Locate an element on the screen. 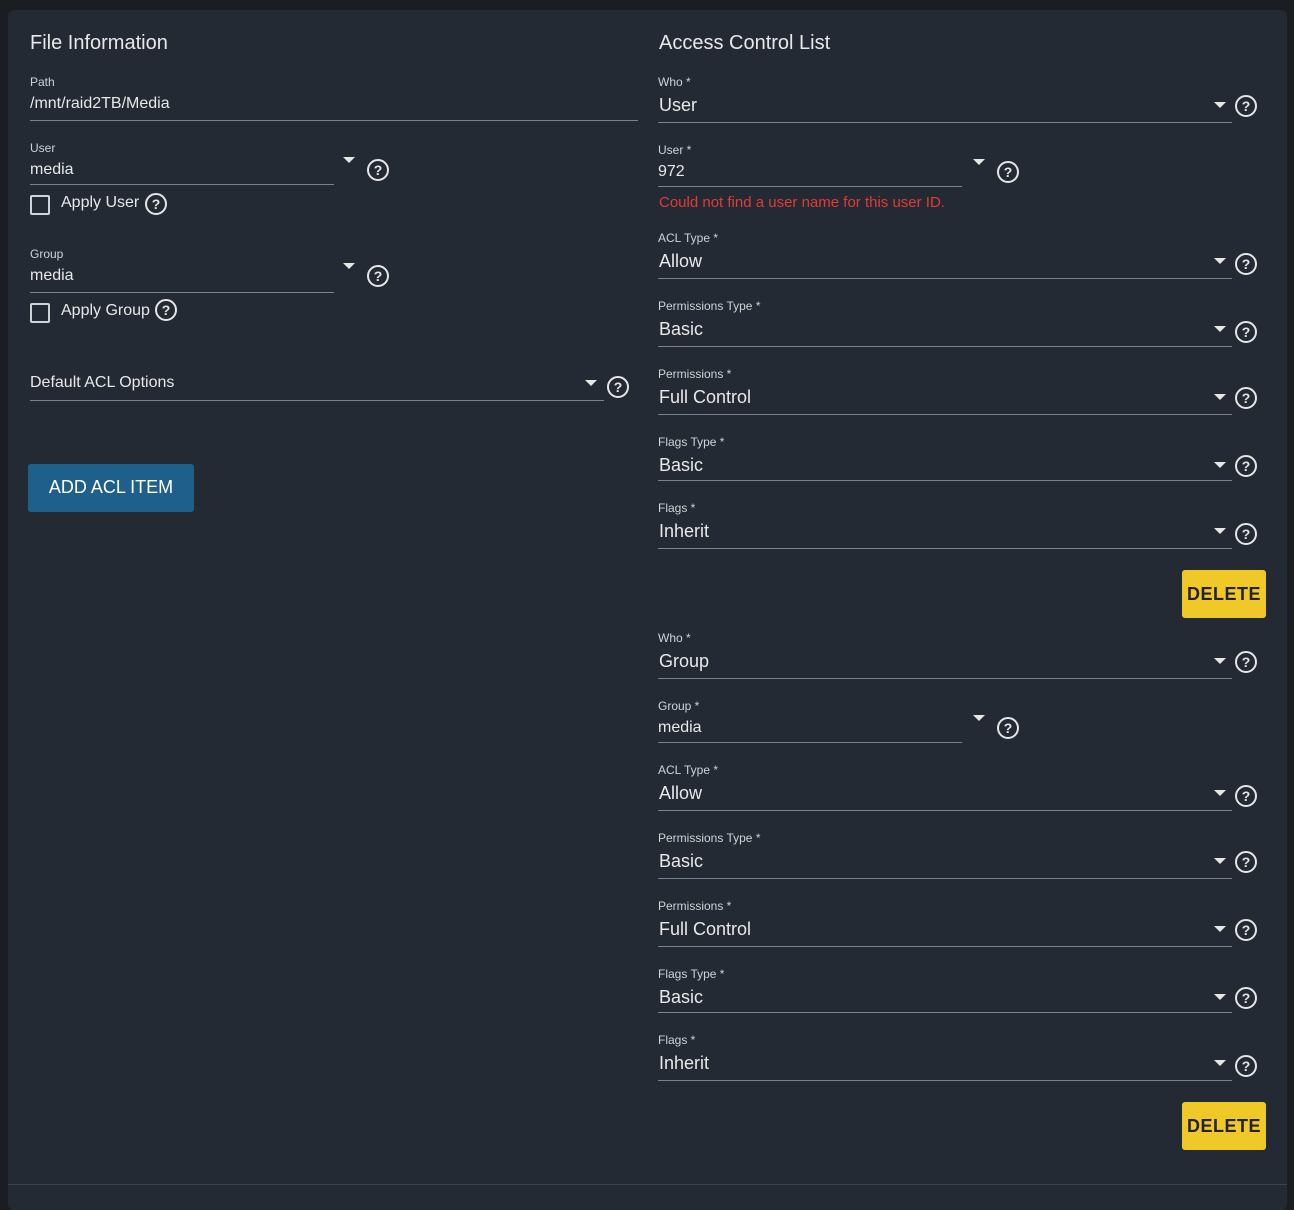  user-label: User is located at coordinates (43, 148).